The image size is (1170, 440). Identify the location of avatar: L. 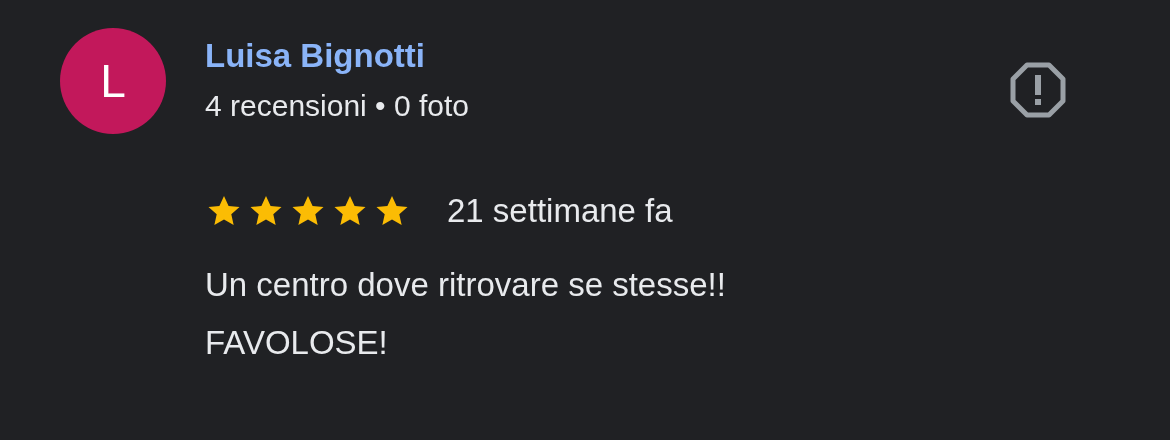
(113, 81).